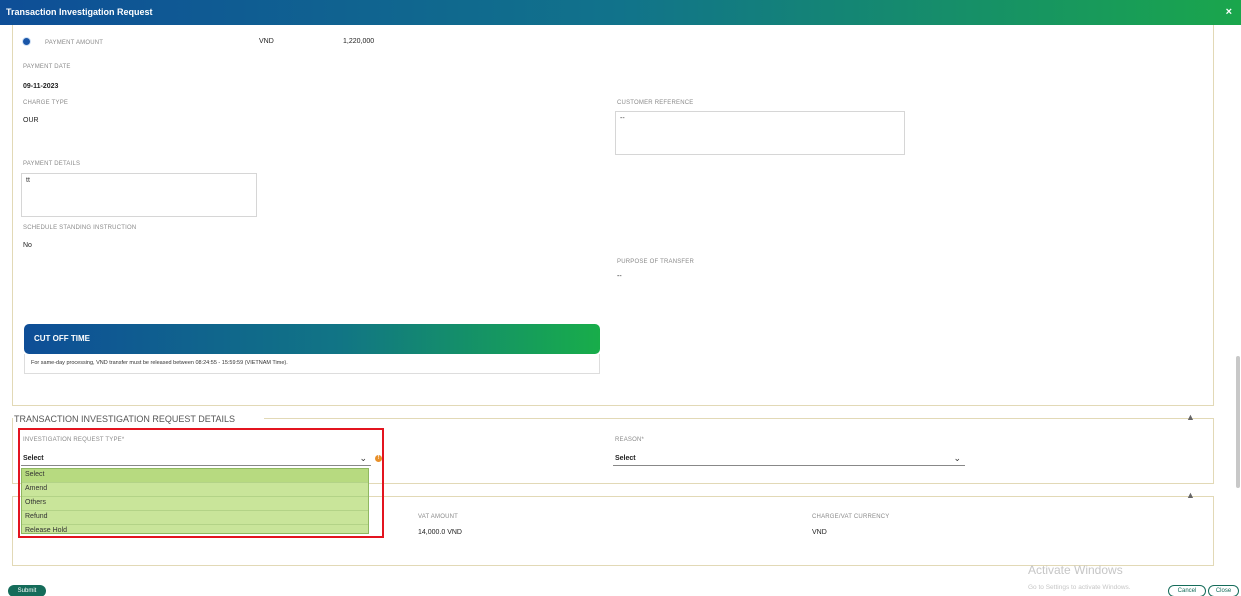  Describe the element at coordinates (1075, 570) in the screenshot. I see `activation-watermark: Activate Windows` at that location.